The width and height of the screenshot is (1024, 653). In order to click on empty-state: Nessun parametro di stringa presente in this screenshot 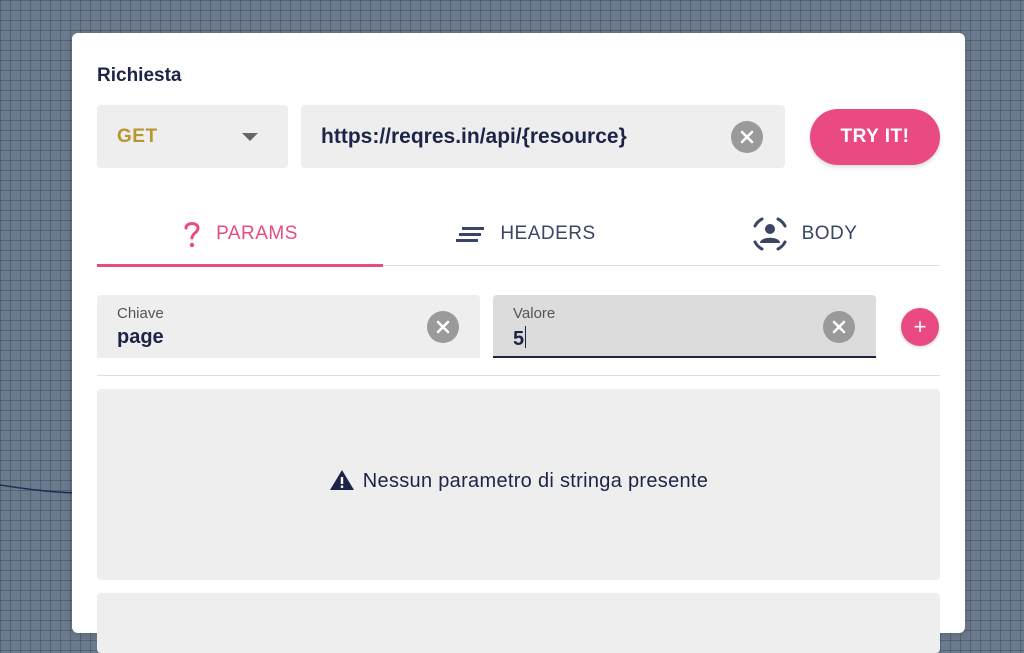, I will do `click(518, 481)`.